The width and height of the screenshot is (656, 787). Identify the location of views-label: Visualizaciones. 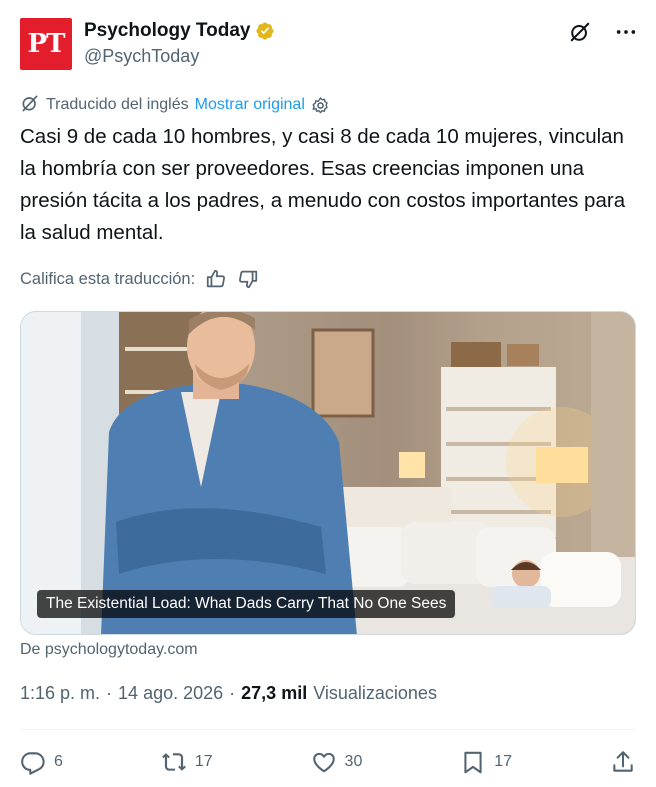
(375, 693).